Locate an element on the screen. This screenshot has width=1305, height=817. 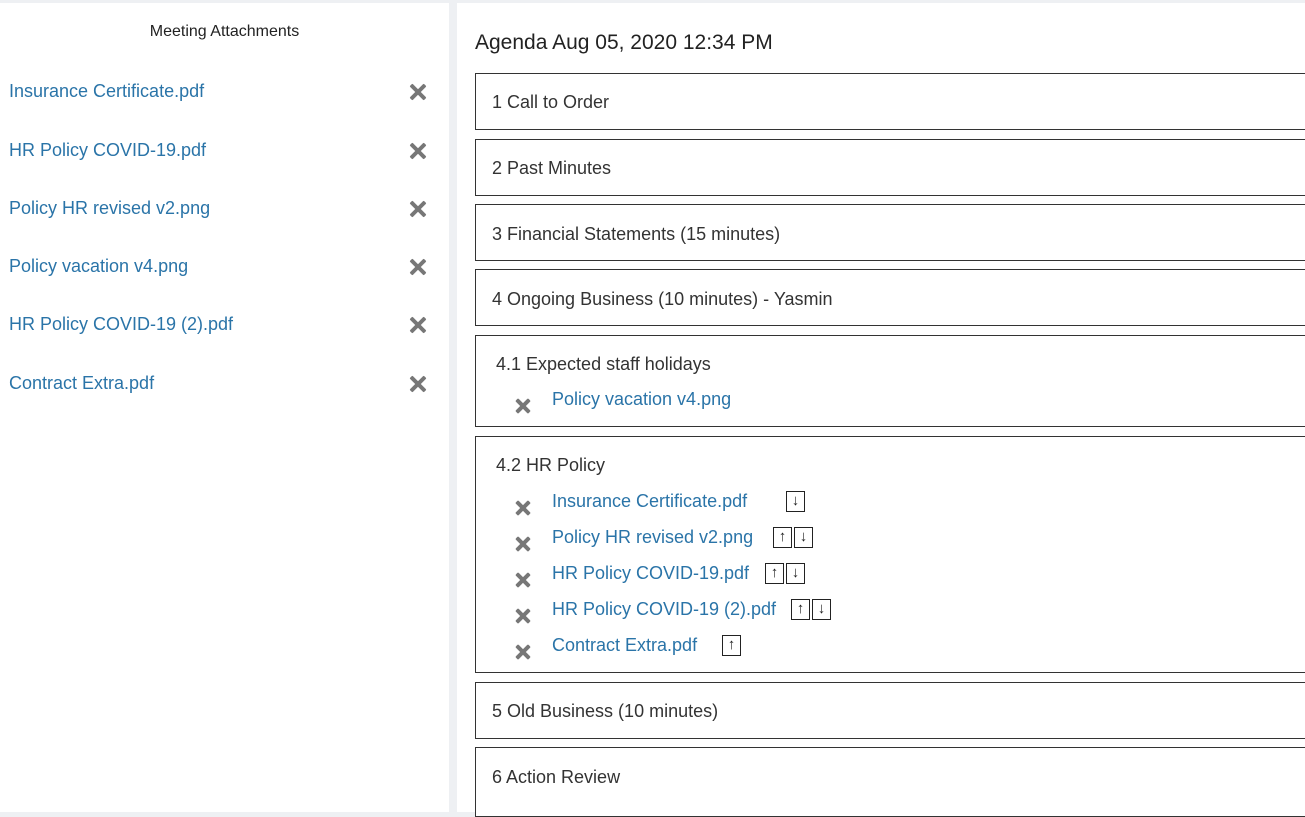
agenda-item-label: 3 Financial Statements (15 minutes) is located at coordinates (636, 234).